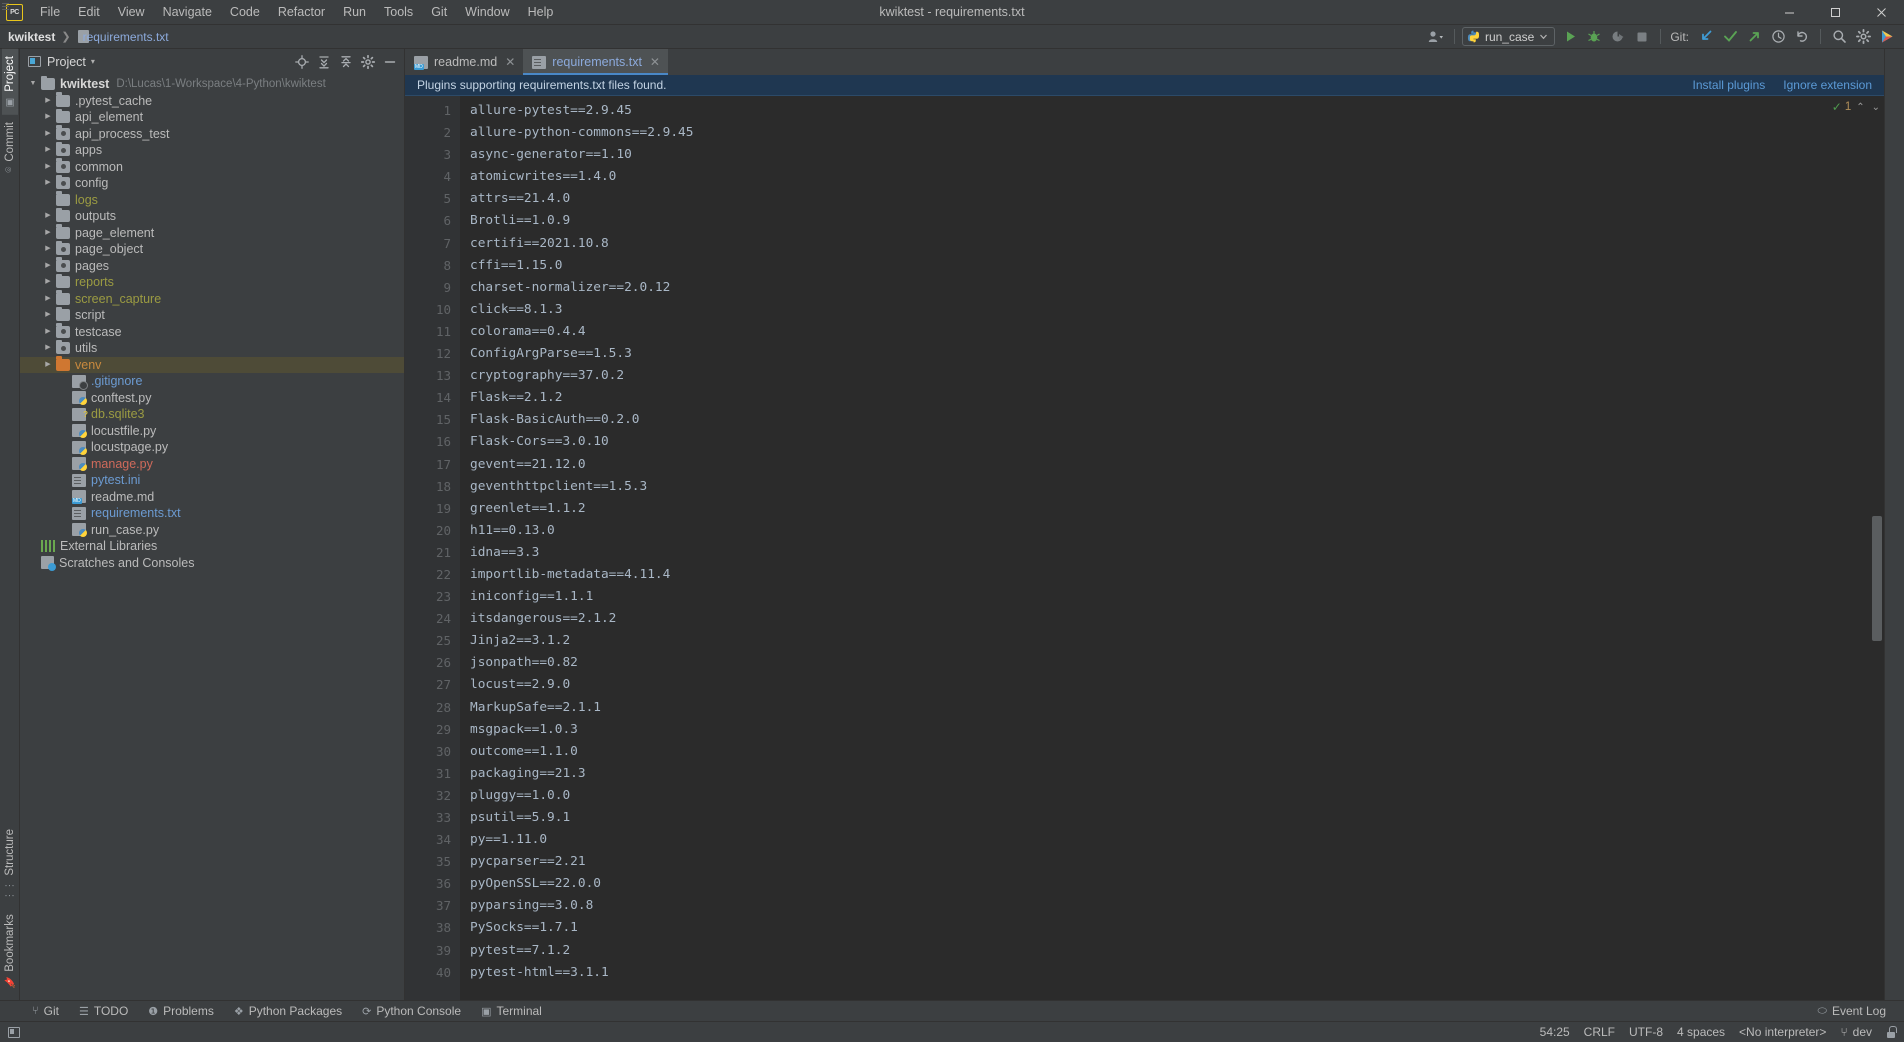 Image resolution: width=1904 pixels, height=1042 pixels. Describe the element at coordinates (487, 12) in the screenshot. I see `menu-window: Window` at that location.